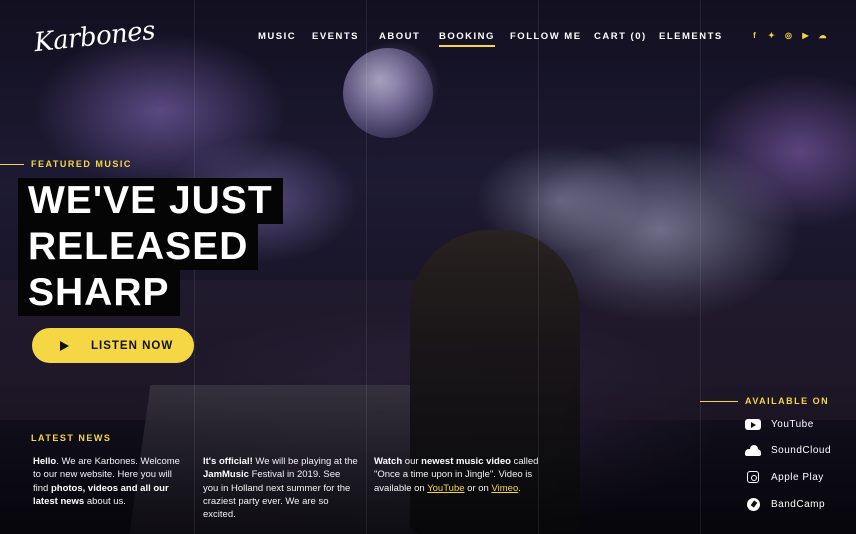 The width and height of the screenshot is (856, 534). Describe the element at coordinates (784, 477) in the screenshot. I see `platform-apple-play: Apple Play` at that location.